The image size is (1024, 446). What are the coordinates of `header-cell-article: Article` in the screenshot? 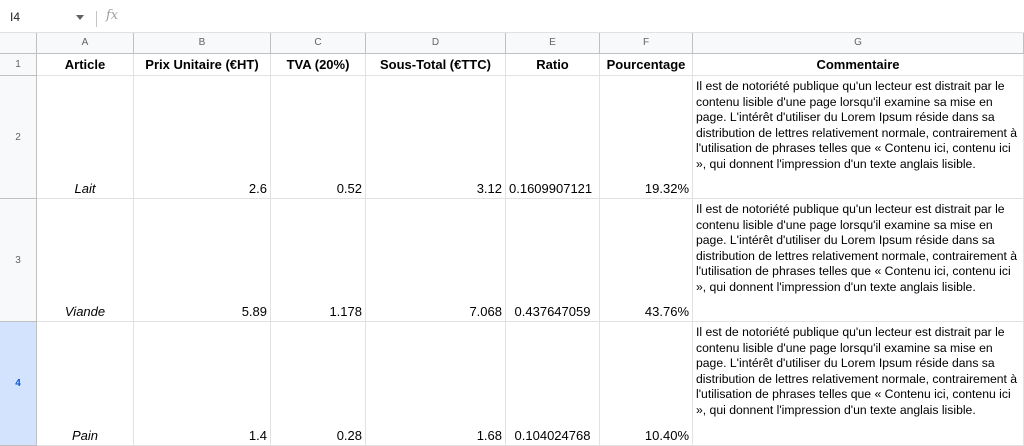 It's located at (85, 65).